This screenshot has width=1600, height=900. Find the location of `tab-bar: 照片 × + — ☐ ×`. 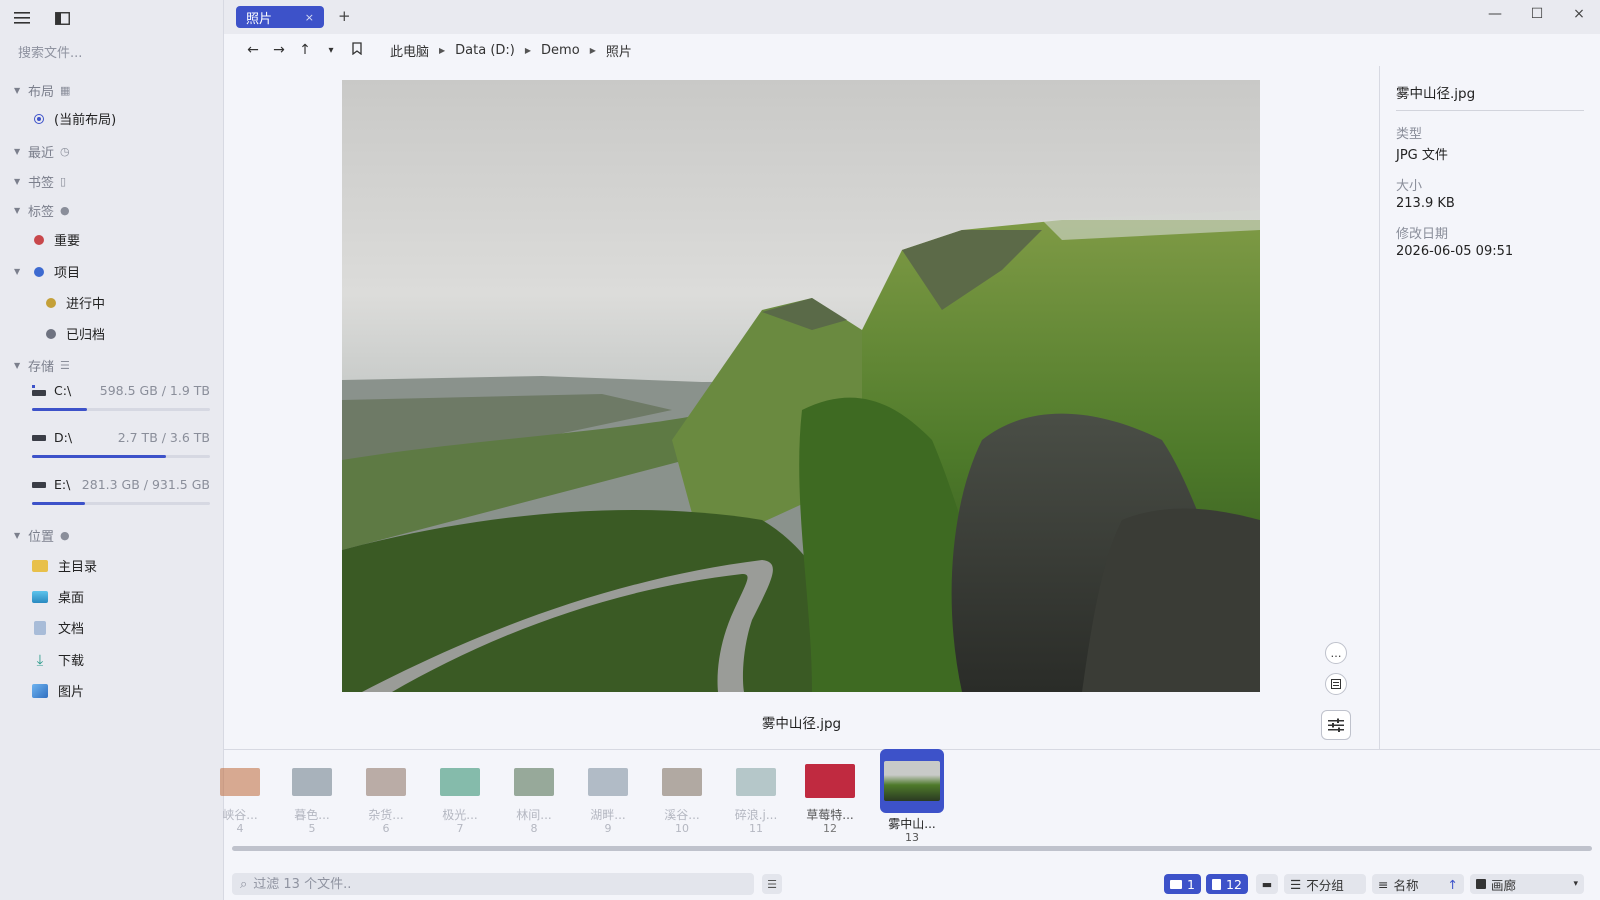

tab-bar: 照片 × + — ☐ × is located at coordinates (912, 17).